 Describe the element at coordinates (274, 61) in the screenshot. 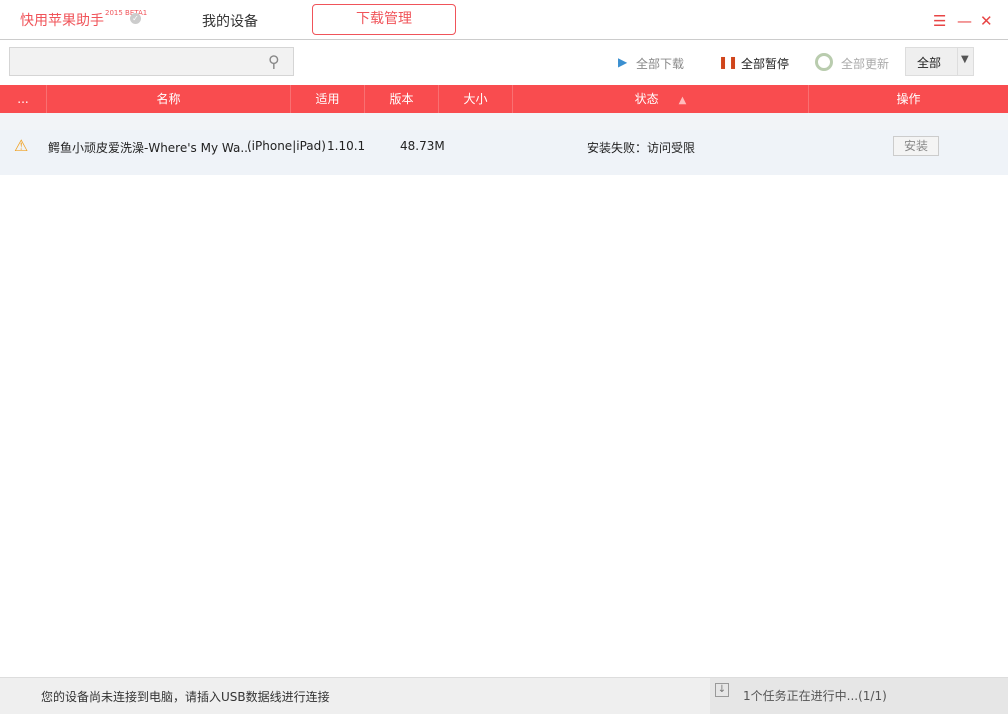

I see `search-icon: ⚲` at that location.